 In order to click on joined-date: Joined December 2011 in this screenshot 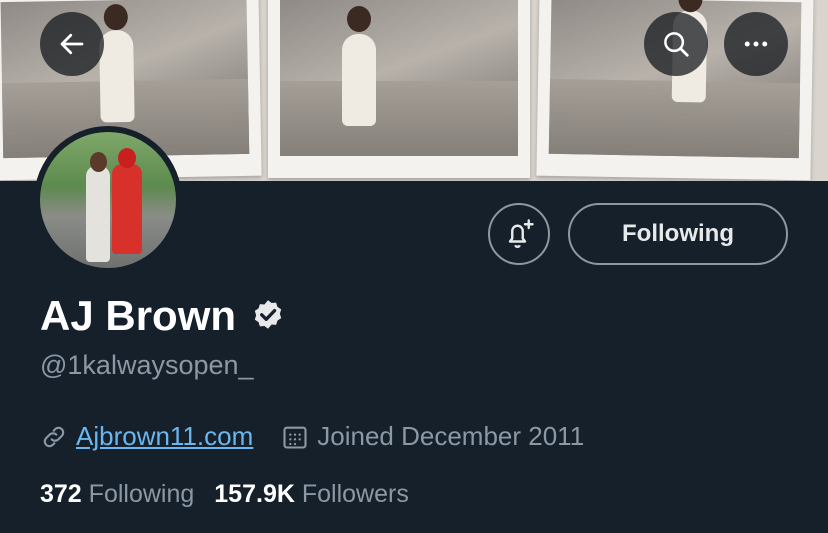, I will do `click(432, 436)`.